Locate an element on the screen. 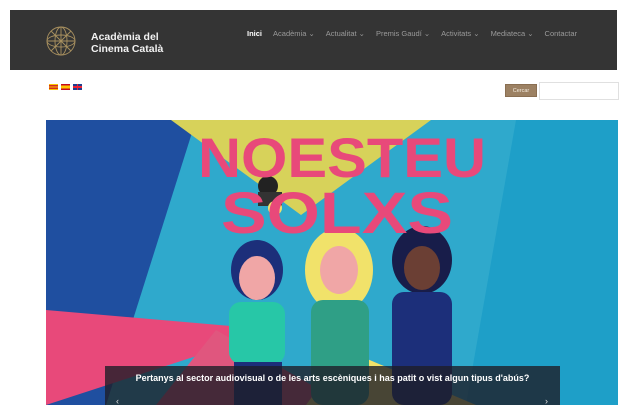 The height and width of the screenshot is (405, 627). nav-item-mediateca: Mediateca ⌄ is located at coordinates (512, 33).